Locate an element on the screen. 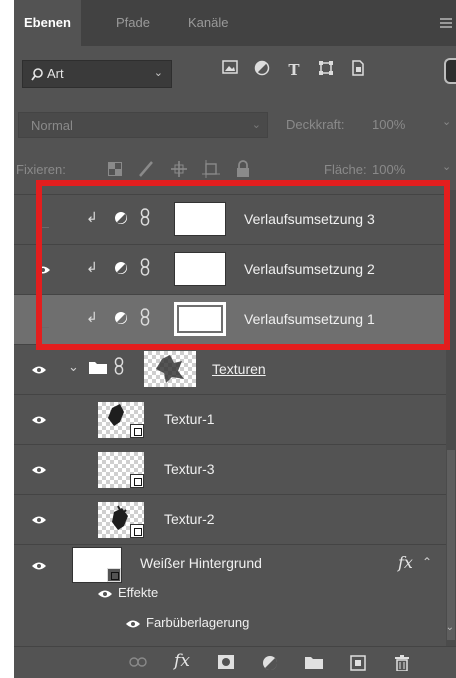 This screenshot has width=456, height=678. new-group-icon is located at coordinates (314, 664).